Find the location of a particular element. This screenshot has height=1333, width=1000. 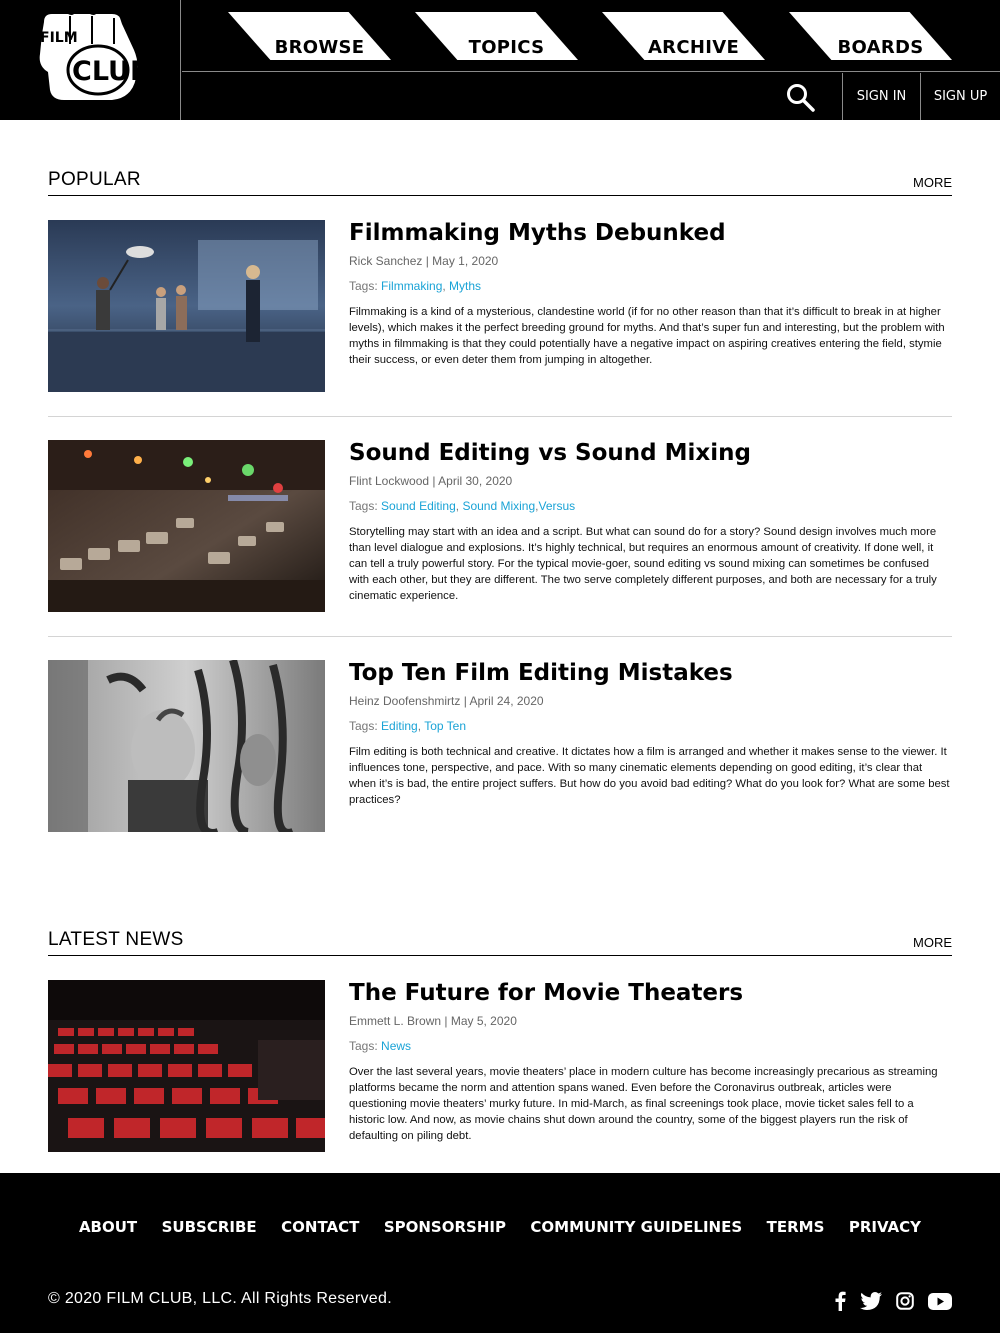

tag-link: Myths is located at coordinates (465, 286).